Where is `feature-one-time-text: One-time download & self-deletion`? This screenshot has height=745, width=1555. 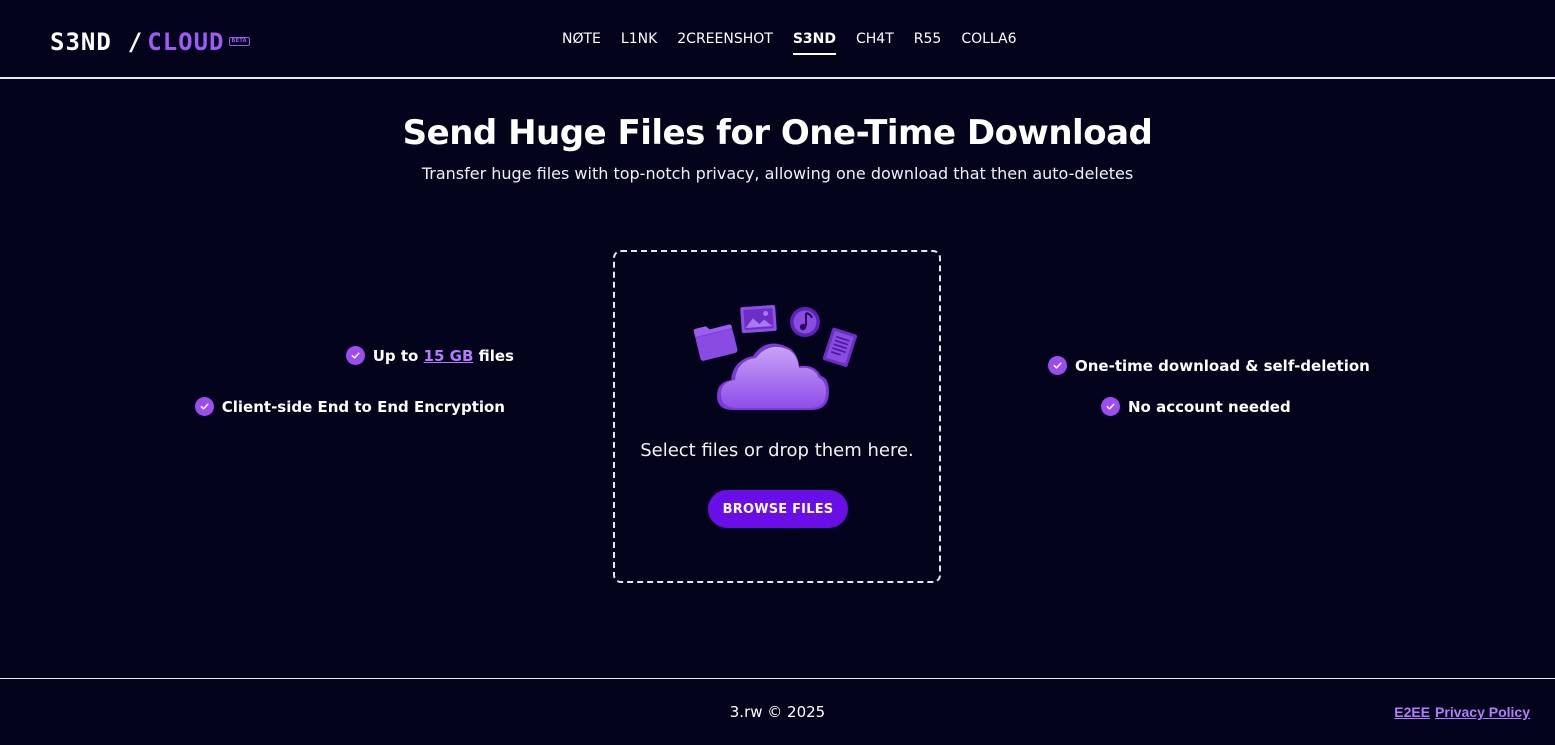
feature-one-time-text: One-time download & self-deletion is located at coordinates (1222, 365).